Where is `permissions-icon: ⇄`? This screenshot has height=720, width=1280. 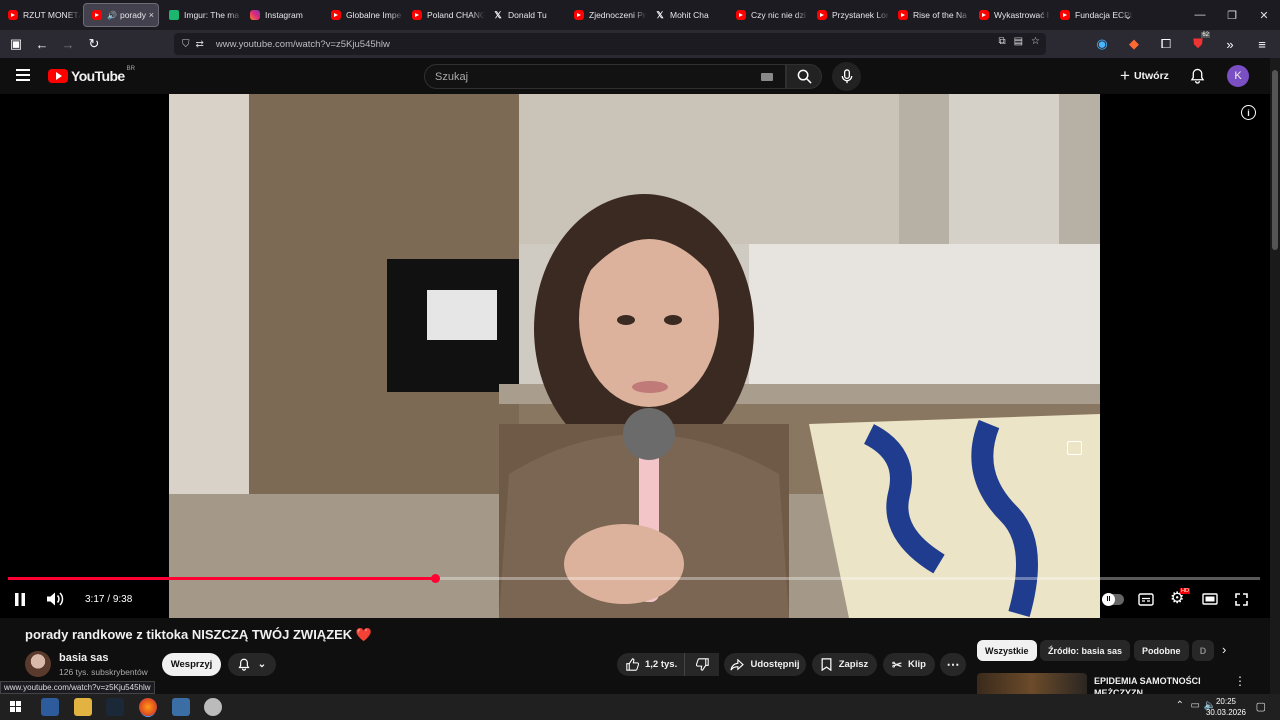
permissions-icon: ⇄ is located at coordinates (200, 44).